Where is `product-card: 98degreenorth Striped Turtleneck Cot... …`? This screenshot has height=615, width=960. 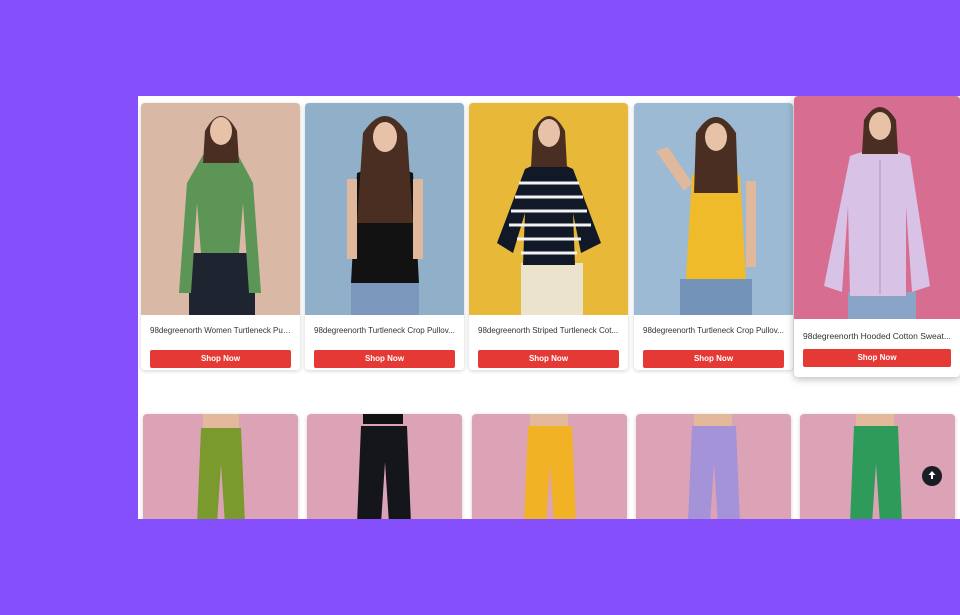
product-card: 98degreenorth Striped Turtleneck Cot... … is located at coordinates (548, 236).